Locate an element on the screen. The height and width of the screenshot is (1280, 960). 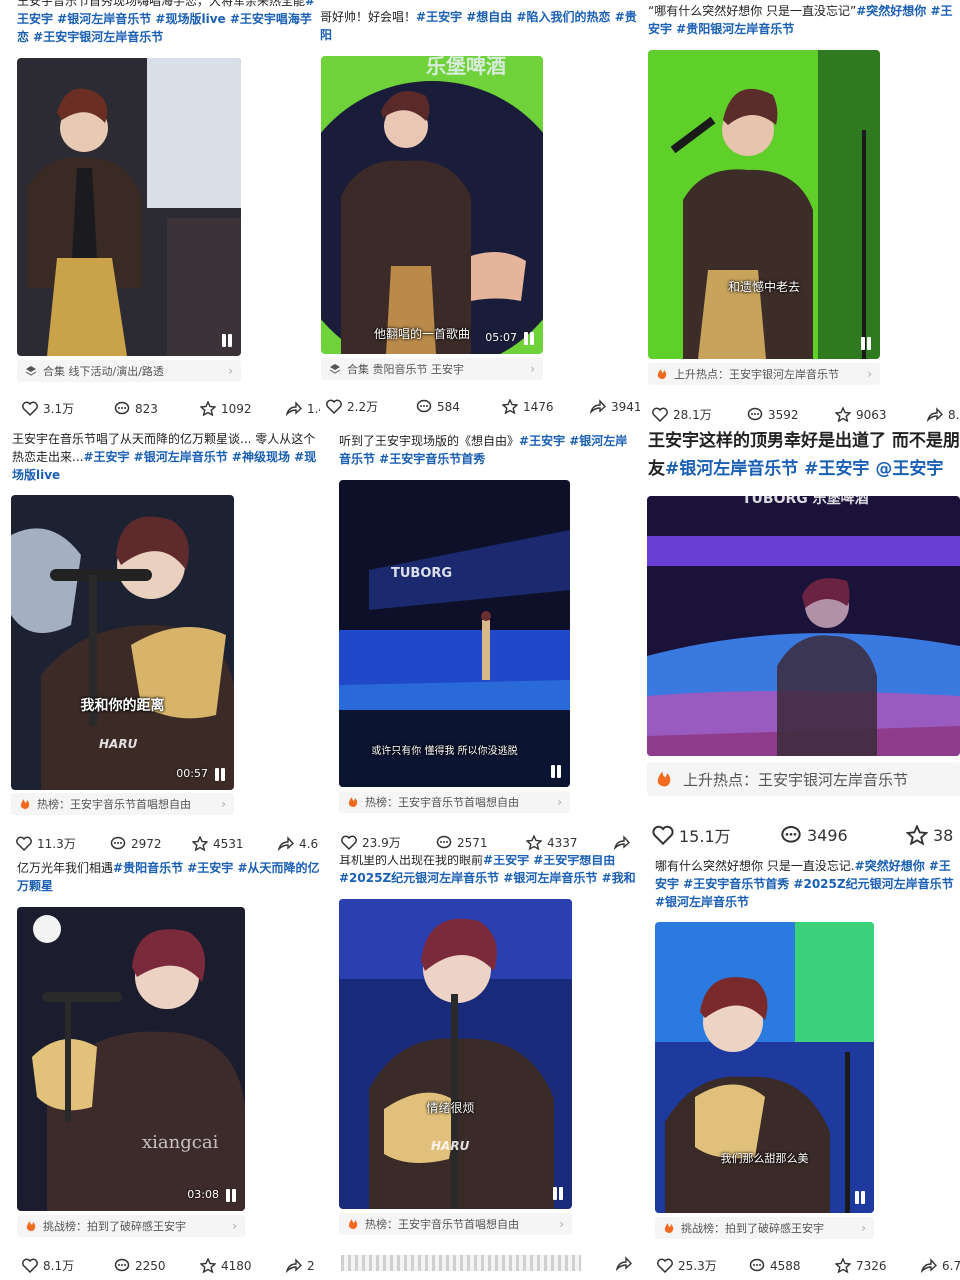
share-button: 4.6 is located at coordinates (298, 843).